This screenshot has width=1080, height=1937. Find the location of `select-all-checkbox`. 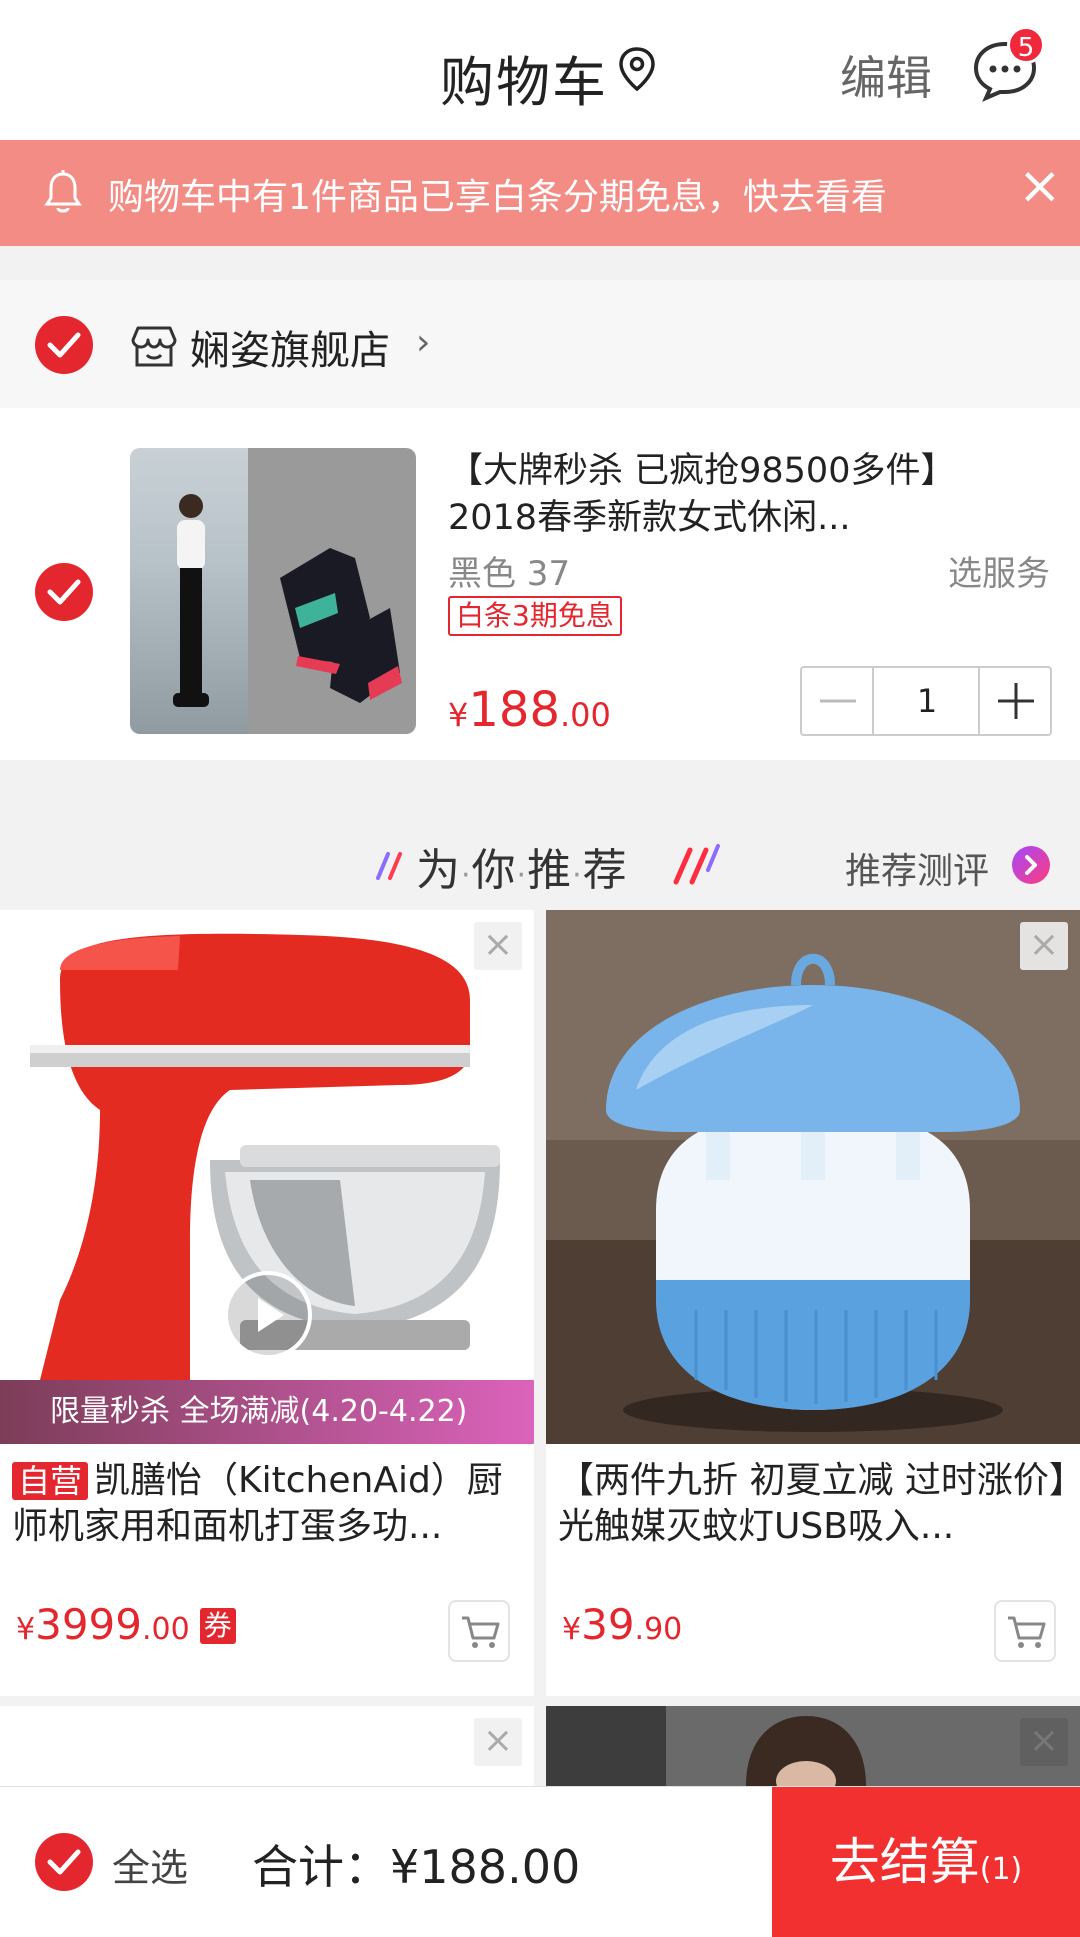

select-all-checkbox is located at coordinates (64, 1862).